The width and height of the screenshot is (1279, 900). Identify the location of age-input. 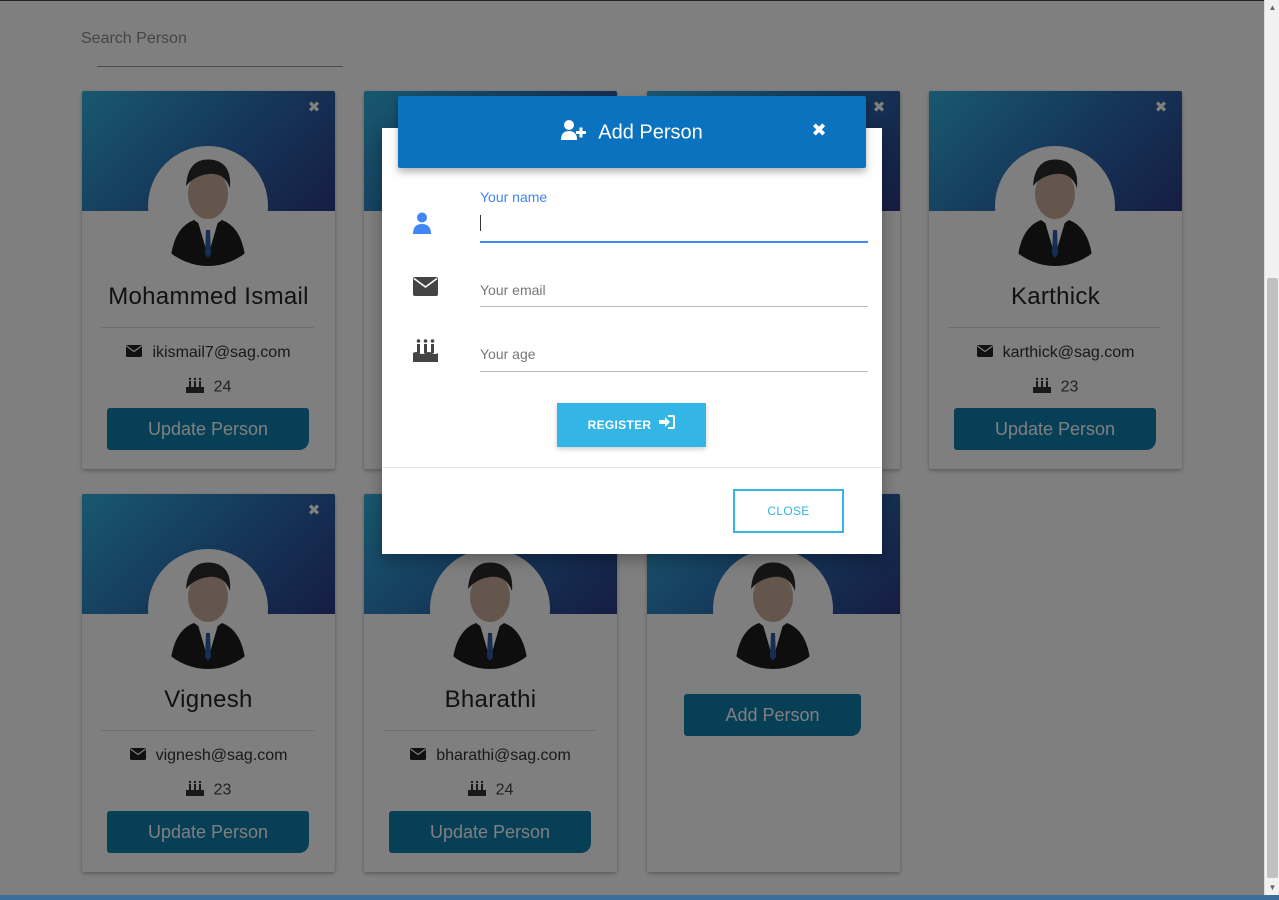
(674, 354).